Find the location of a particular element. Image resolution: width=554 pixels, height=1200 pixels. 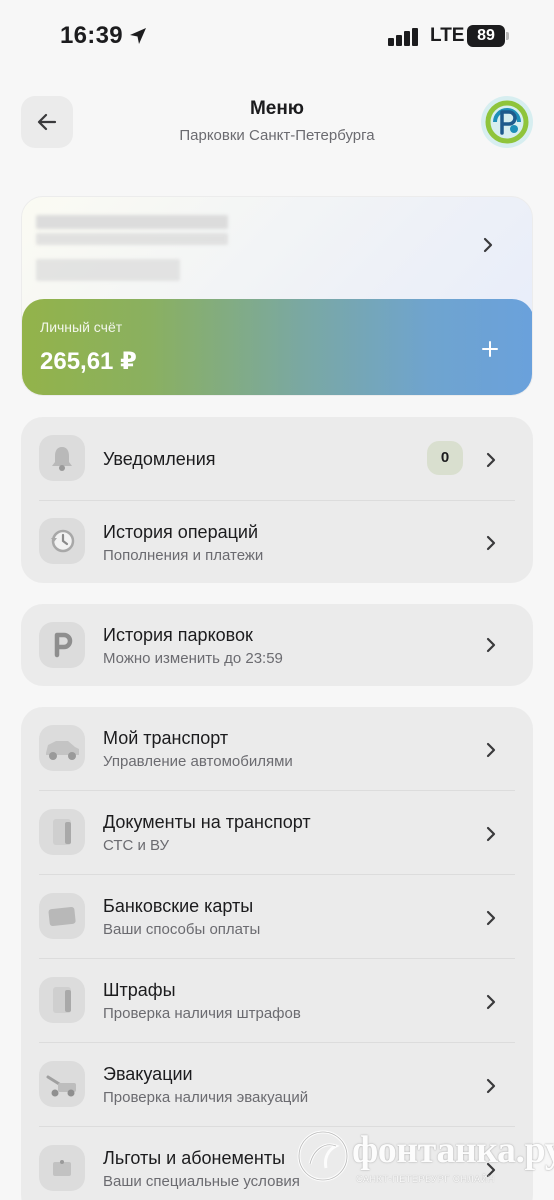

menu-item-evacuations: Эвакуации Проверка наличия эвакуаций is located at coordinates (277, 1085).